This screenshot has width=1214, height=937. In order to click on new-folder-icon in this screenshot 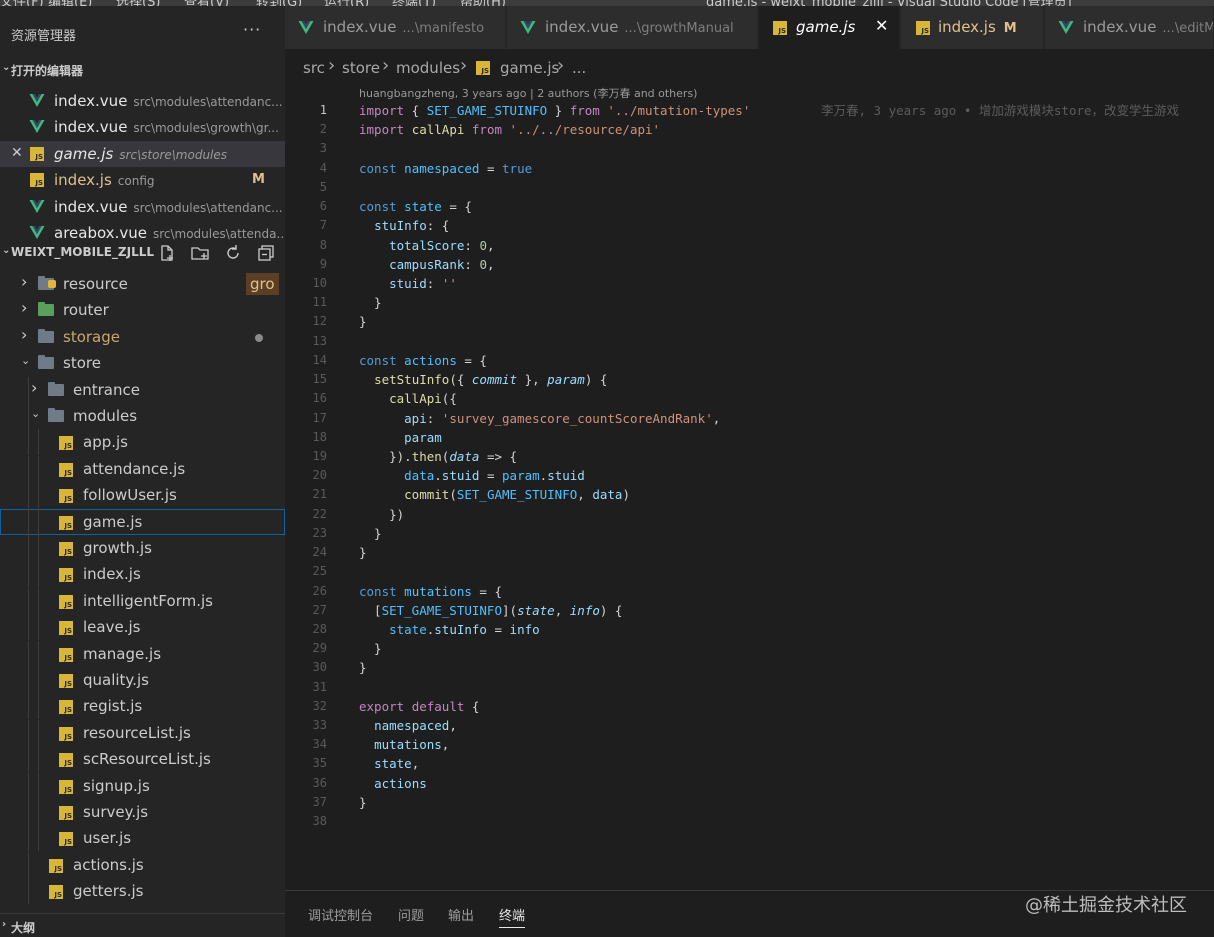, I will do `click(200, 254)`.